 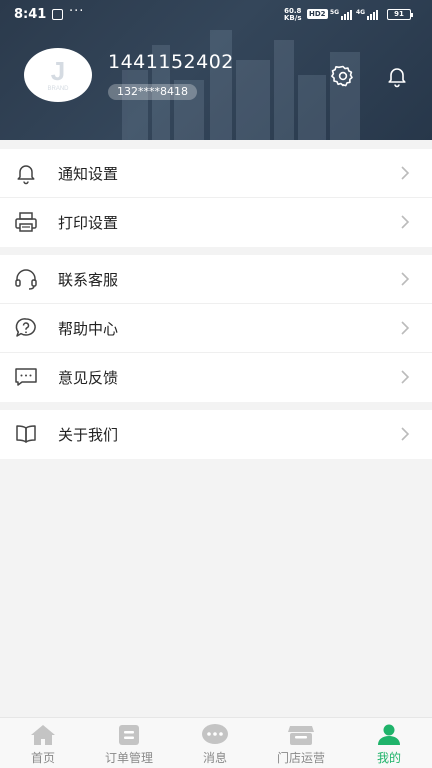 What do you see at coordinates (293, 18) in the screenshot?
I see `network-speed-unit: KB/s` at bounding box center [293, 18].